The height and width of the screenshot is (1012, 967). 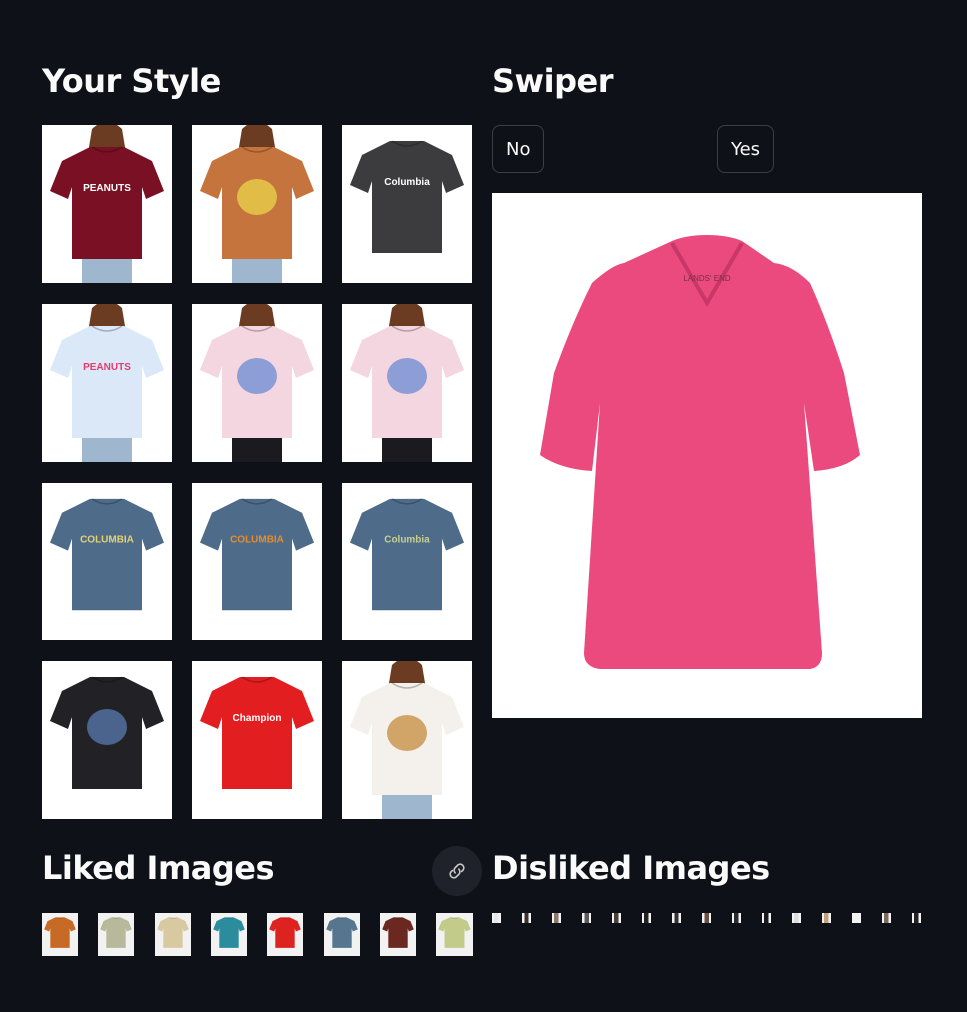 I want to click on your-style-heading: Your Style, so click(x=131, y=81).